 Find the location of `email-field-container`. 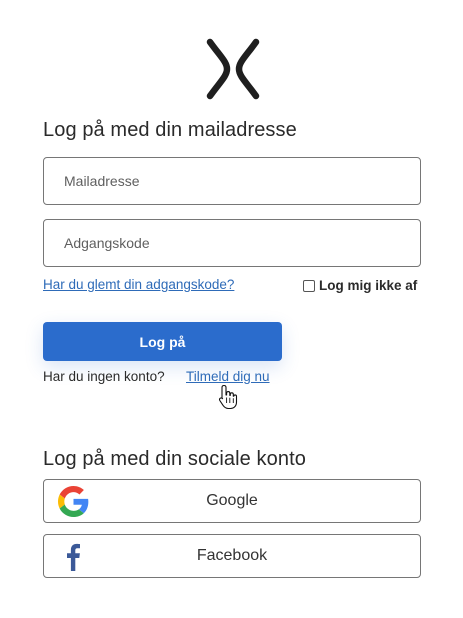

email-field-container is located at coordinates (232, 181).